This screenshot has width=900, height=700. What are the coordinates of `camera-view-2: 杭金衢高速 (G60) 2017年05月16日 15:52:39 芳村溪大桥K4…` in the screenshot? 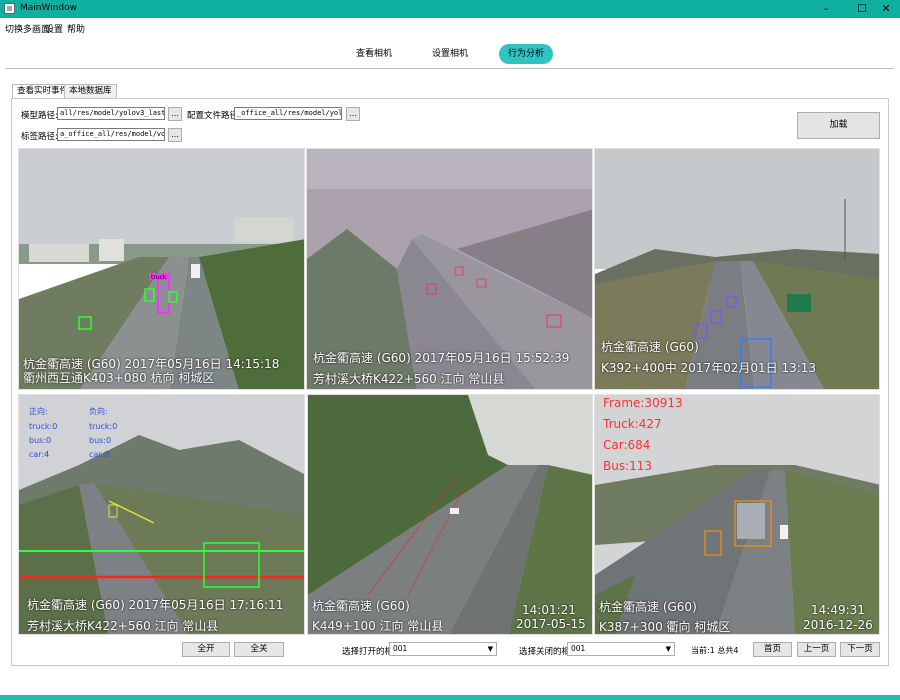 It's located at (449, 269).